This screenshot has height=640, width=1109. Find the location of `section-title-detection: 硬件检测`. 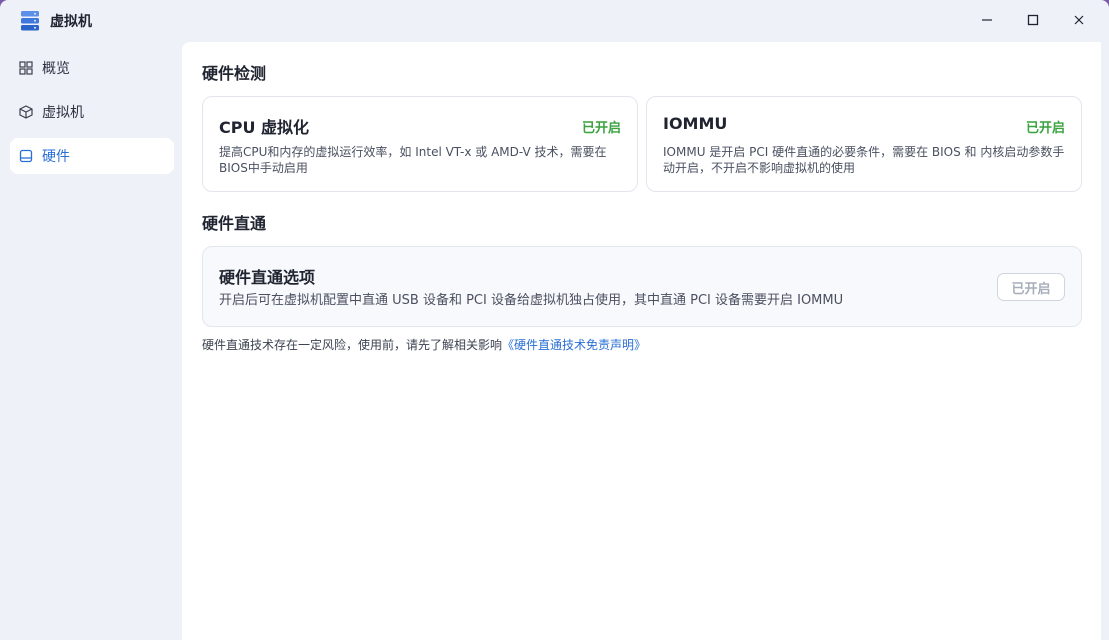

section-title-detection: 硬件检测 is located at coordinates (234, 73).